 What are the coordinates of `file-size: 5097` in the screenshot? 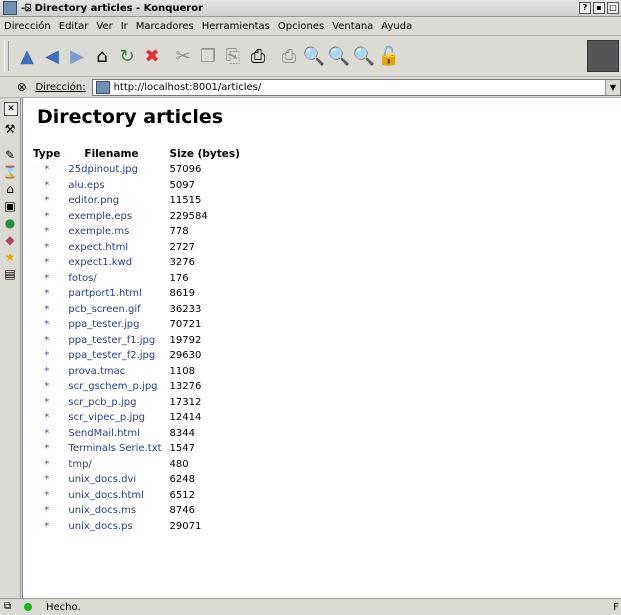 It's located at (182, 185).